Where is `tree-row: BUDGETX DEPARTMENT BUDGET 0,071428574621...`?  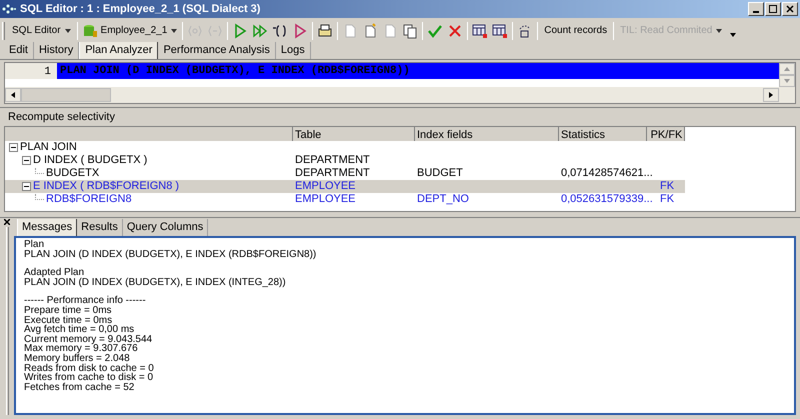
tree-row: BUDGETX DEPARTMENT BUDGET 0,071428574621... is located at coordinates (345, 173).